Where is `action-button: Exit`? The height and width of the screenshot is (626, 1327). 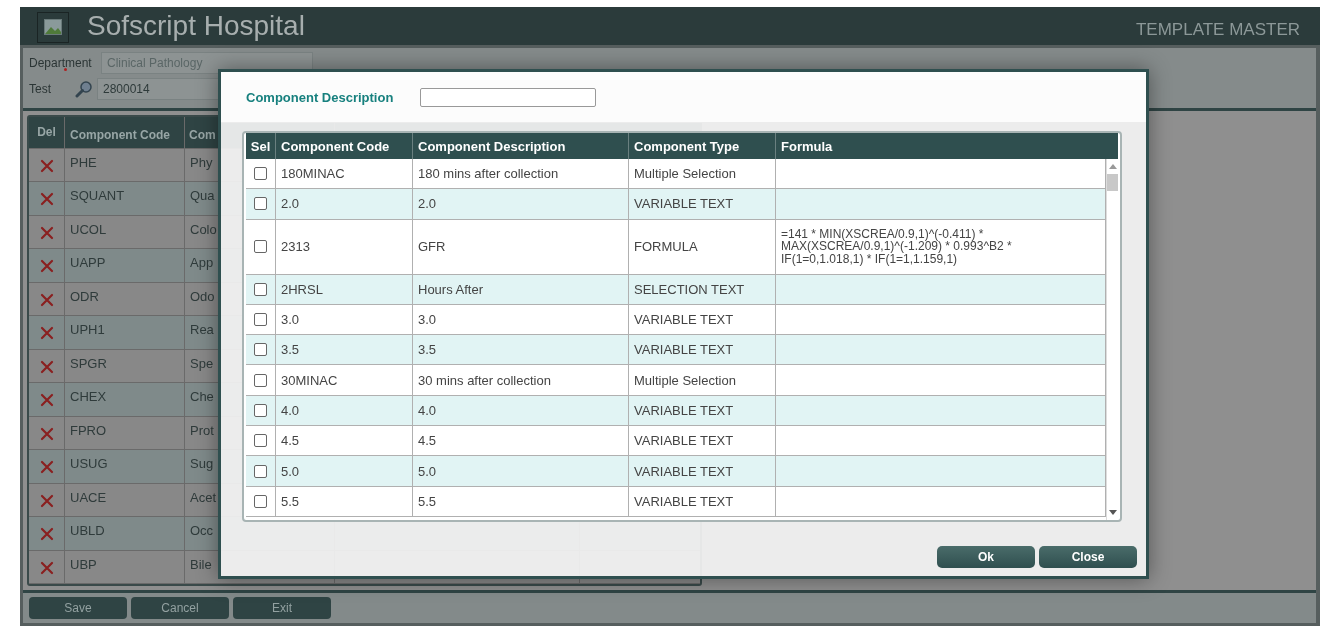 action-button: Exit is located at coordinates (282, 608).